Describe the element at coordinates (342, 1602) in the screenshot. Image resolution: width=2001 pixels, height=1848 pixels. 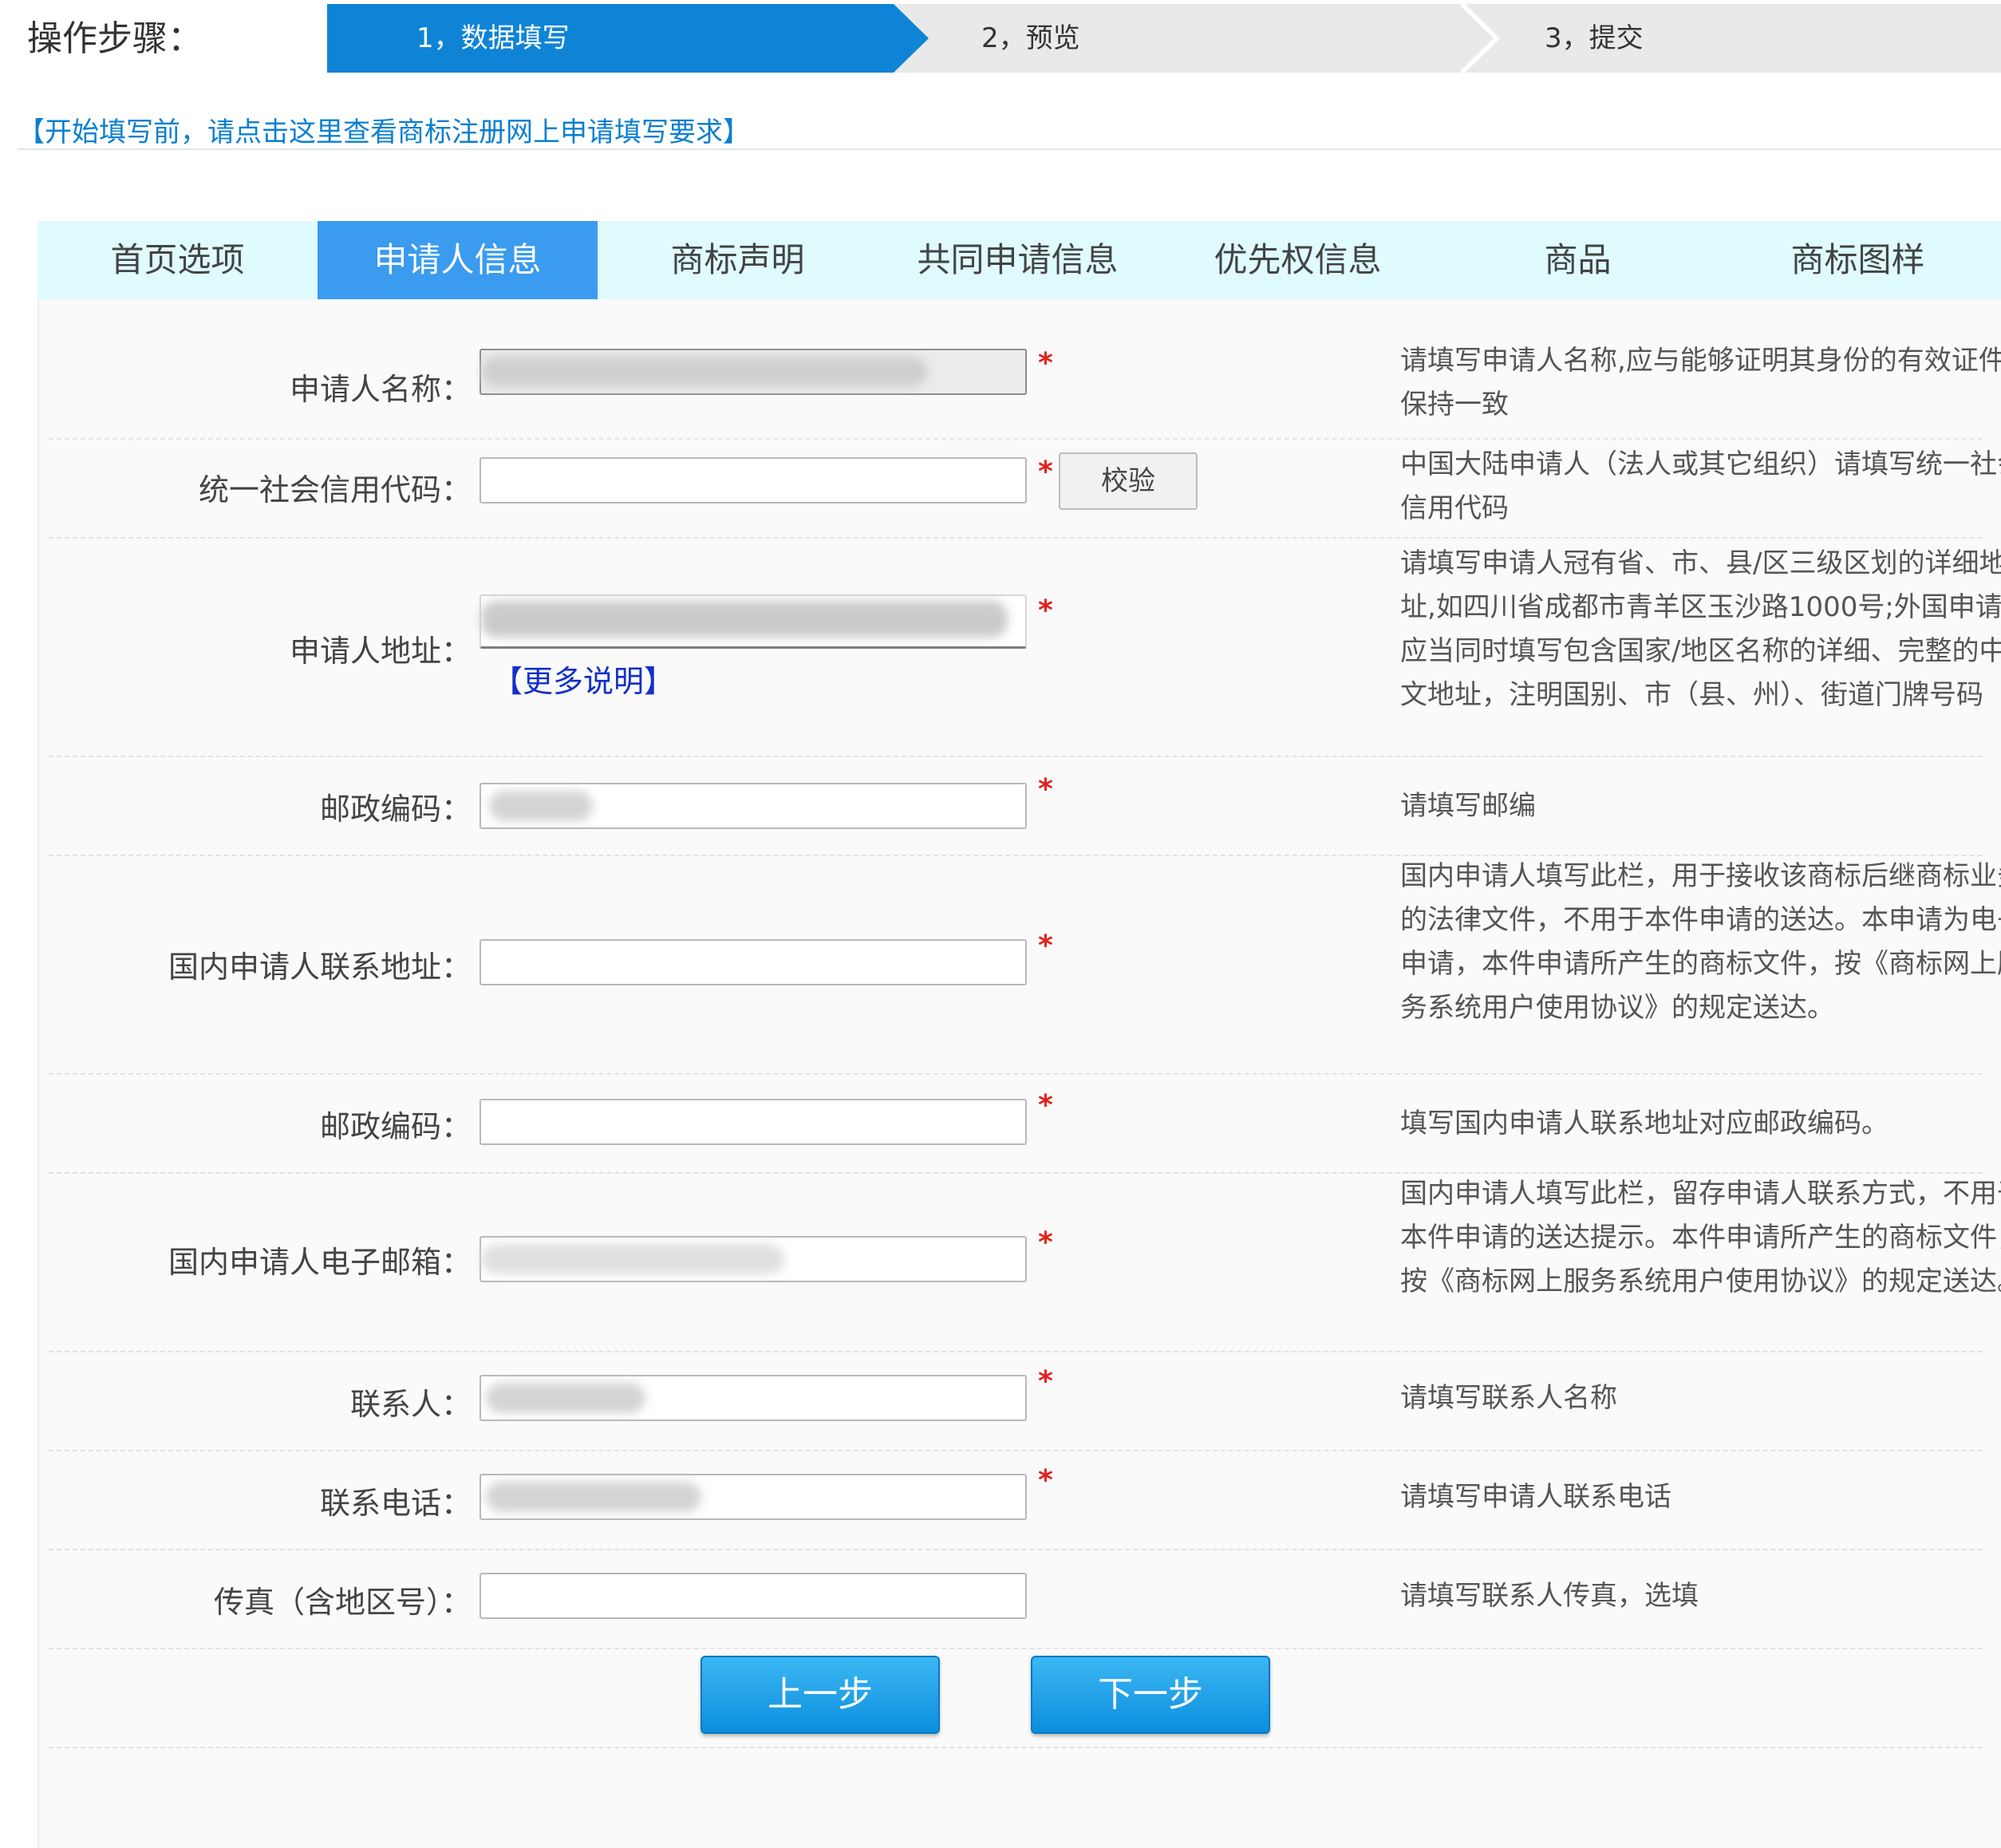
I see `fax-label: 传真（含地区号）：` at that location.